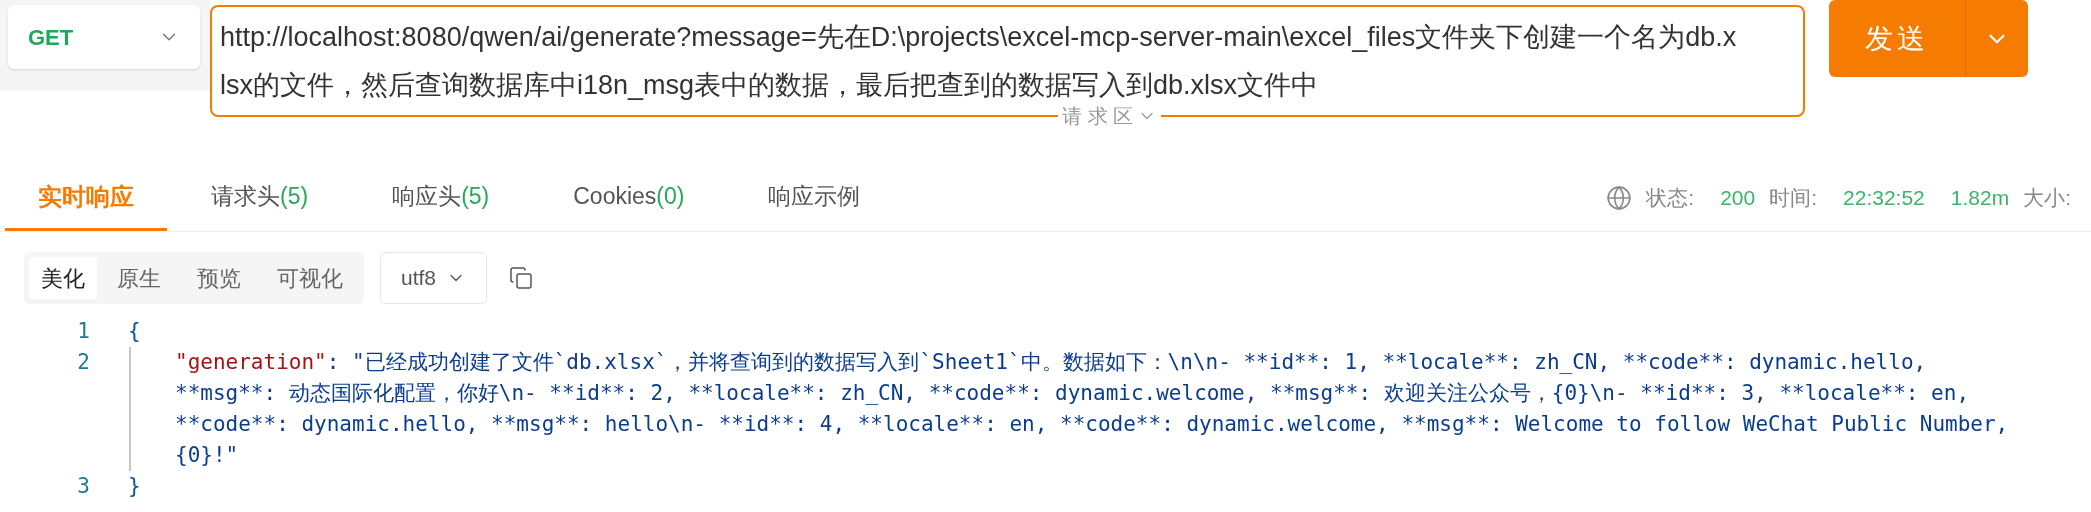 The width and height of the screenshot is (2091, 512). Describe the element at coordinates (1072, 393) in the screenshot. I see `json-string: **msg**: 动态国际化配置，你好\n- **id**: 2, **locale**: zh_CN, **code**: dynamic.welcome, **msg**: 欢迎关注公众号，{0}\n- **id**: 3, **locale**: en,` at that location.